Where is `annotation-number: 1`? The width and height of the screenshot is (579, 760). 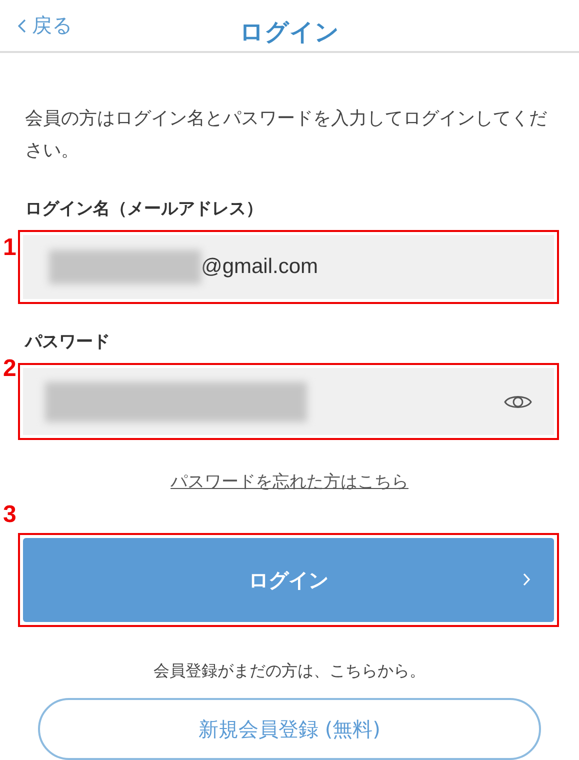 annotation-number: 1 is located at coordinates (9, 248).